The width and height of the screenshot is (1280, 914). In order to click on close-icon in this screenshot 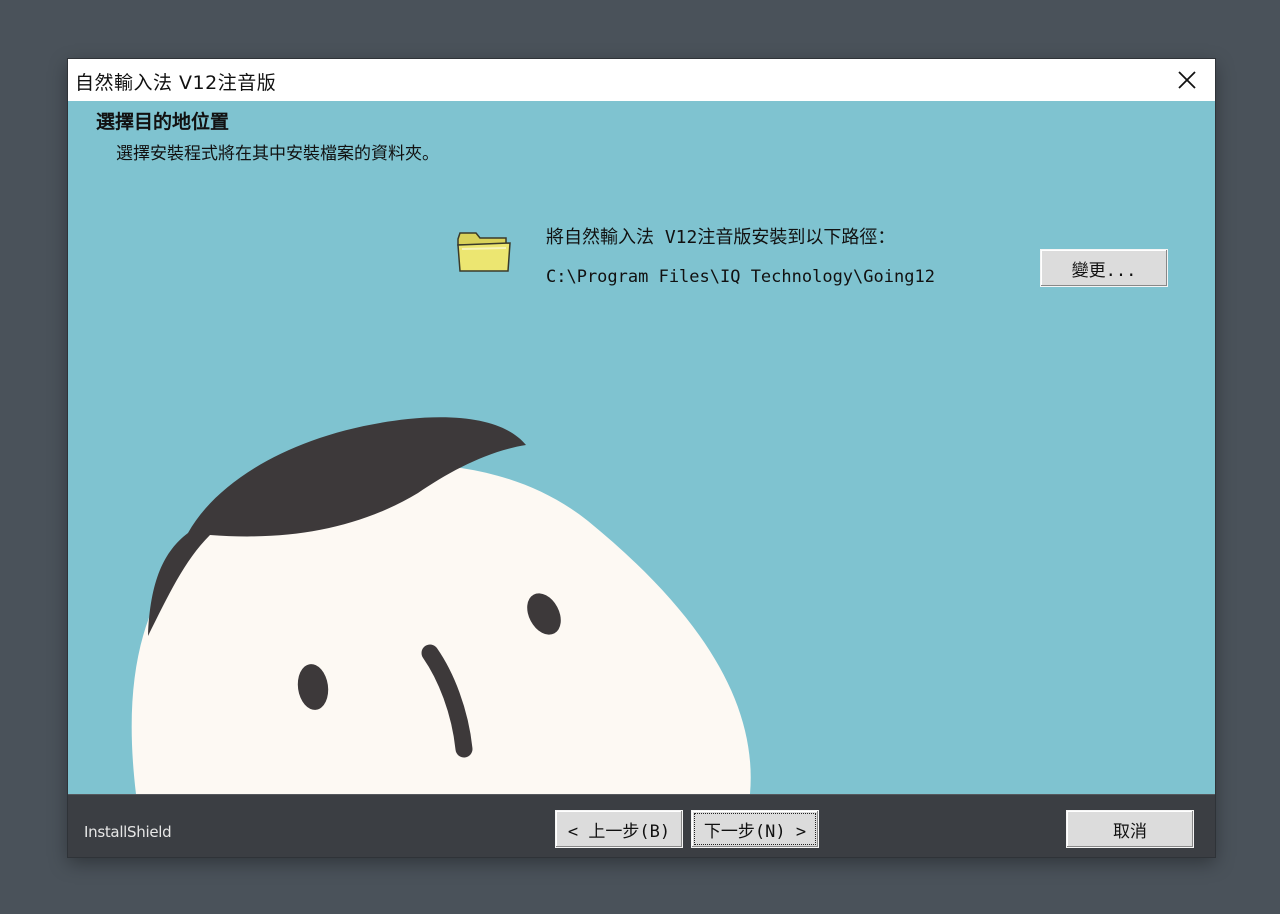, I will do `click(1187, 80)`.